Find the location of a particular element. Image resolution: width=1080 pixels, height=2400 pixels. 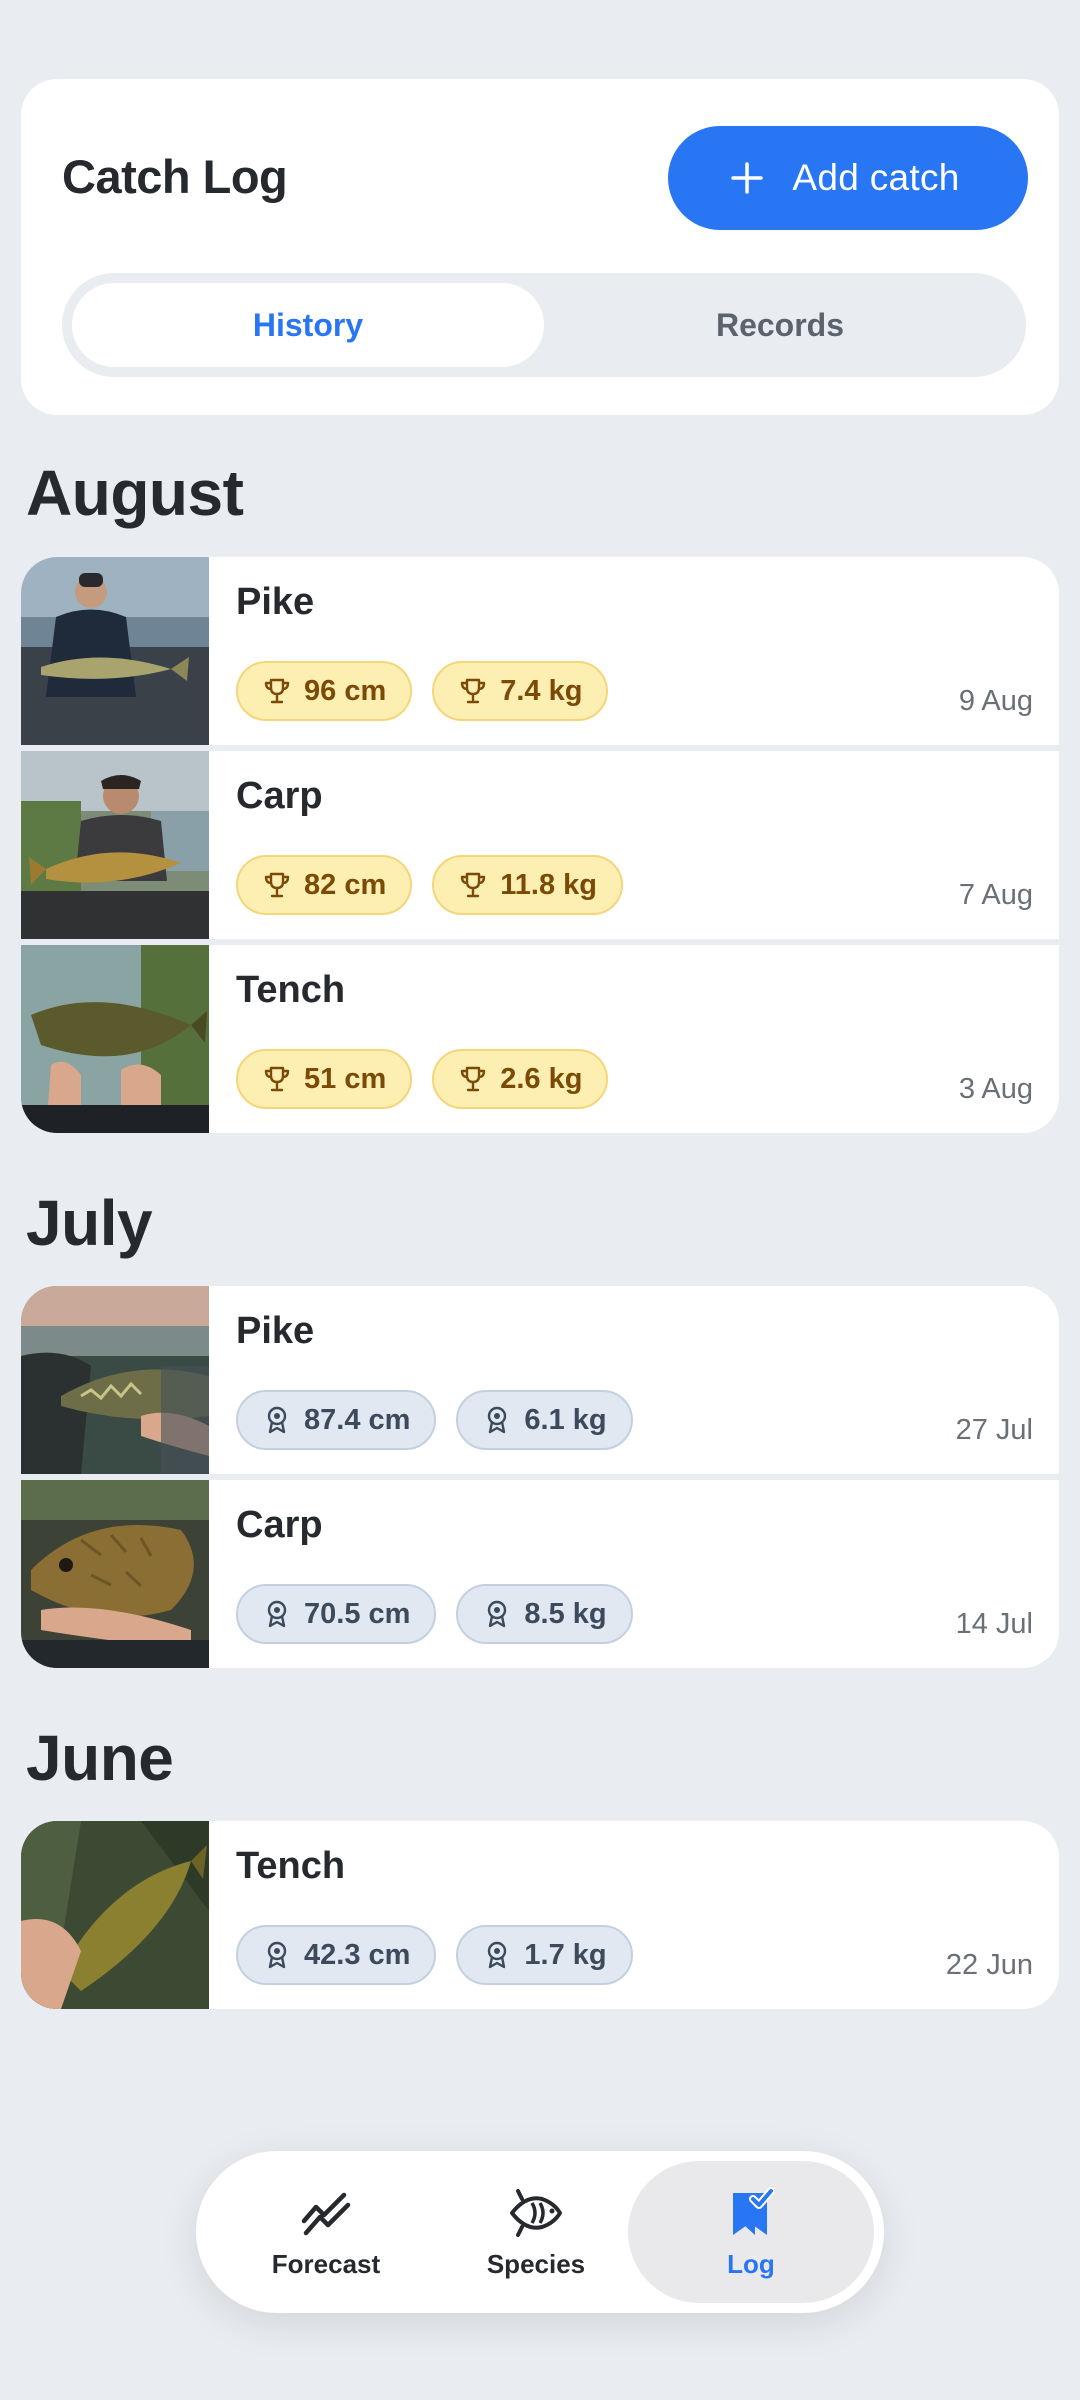

weight-value: 6.1 kg is located at coordinates (565, 1419).